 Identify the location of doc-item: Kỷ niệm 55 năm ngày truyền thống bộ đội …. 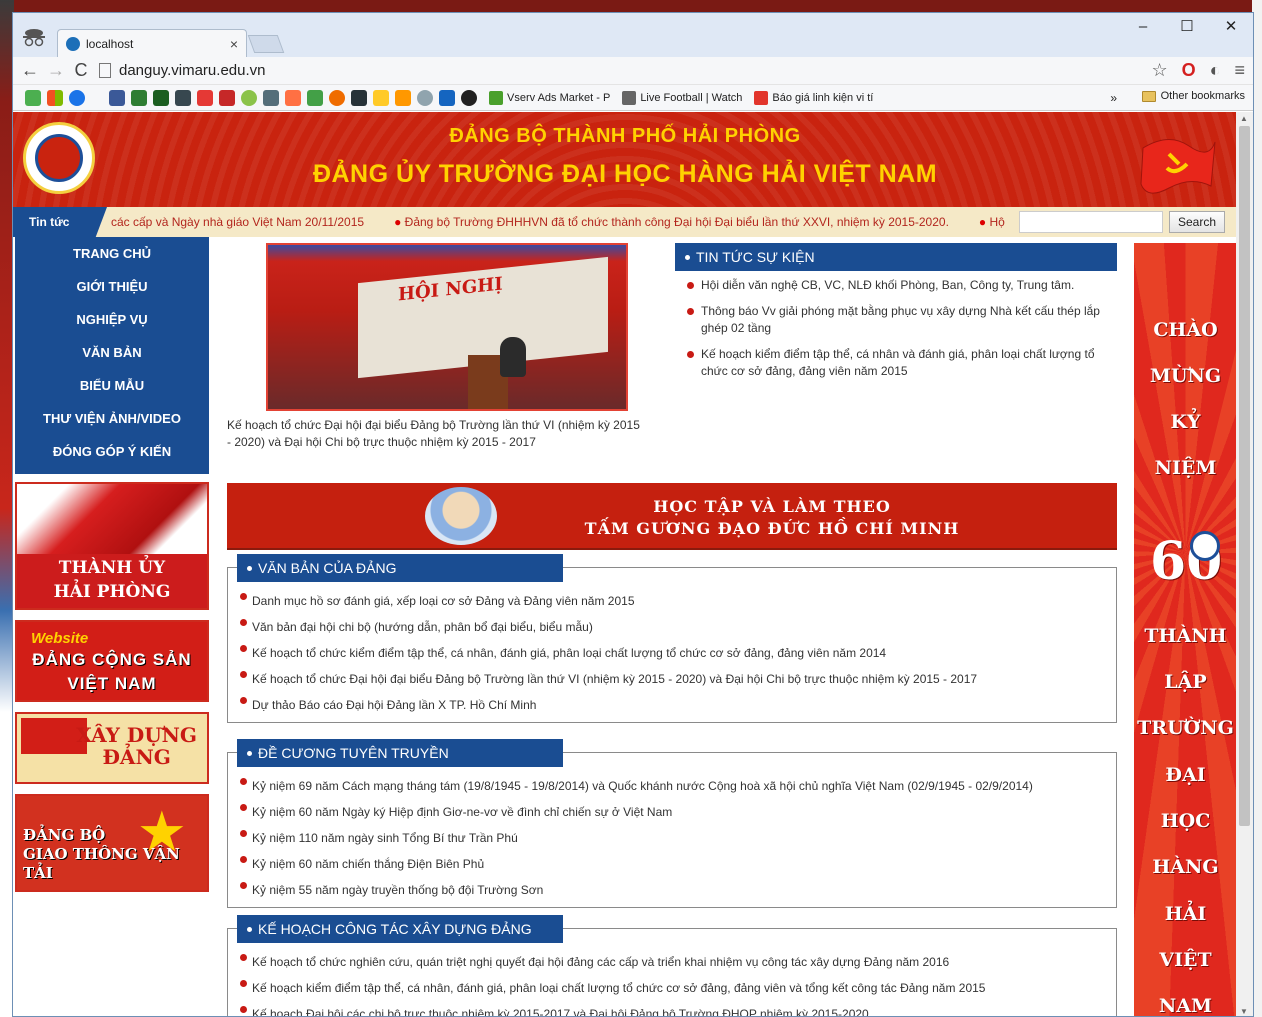
(672, 890).